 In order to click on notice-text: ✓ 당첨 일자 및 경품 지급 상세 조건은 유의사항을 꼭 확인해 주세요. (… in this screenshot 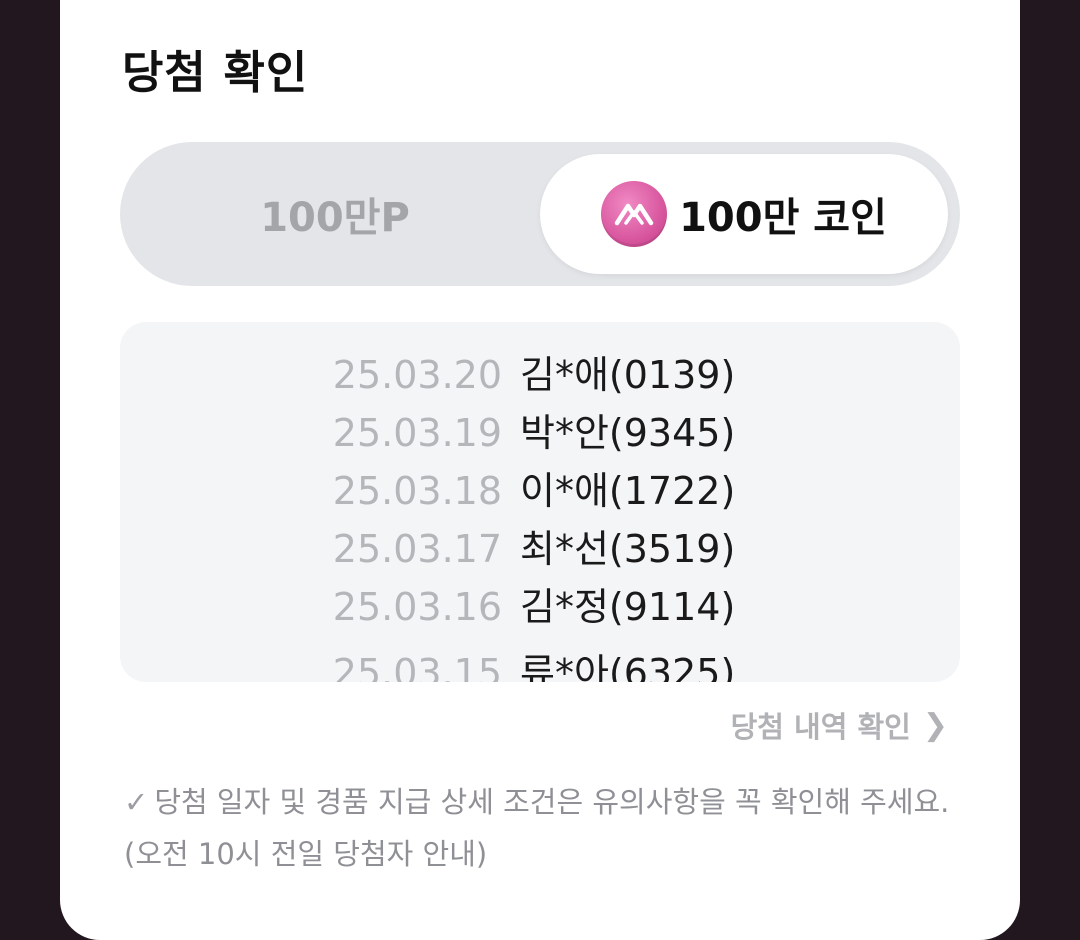, I will do `click(539, 828)`.